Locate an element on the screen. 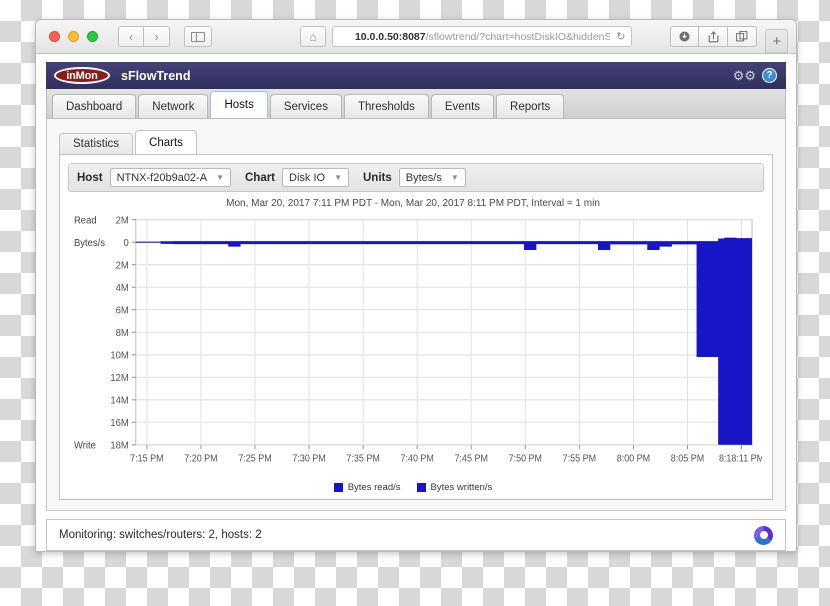 The image size is (830, 606). navigation-buttons: ‹ › is located at coordinates (144, 36).